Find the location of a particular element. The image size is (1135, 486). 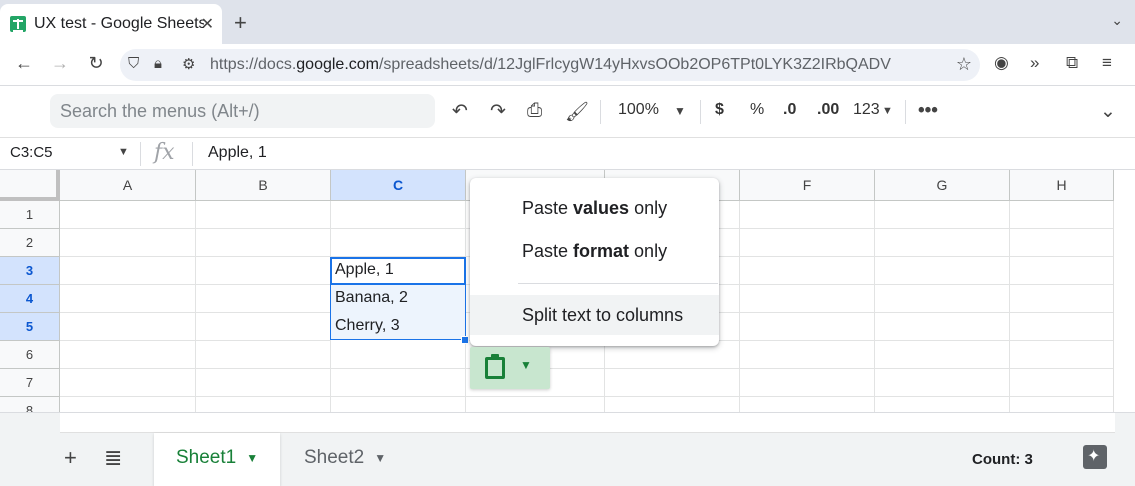

cell-c4: Banana, 2 is located at coordinates (398, 299).